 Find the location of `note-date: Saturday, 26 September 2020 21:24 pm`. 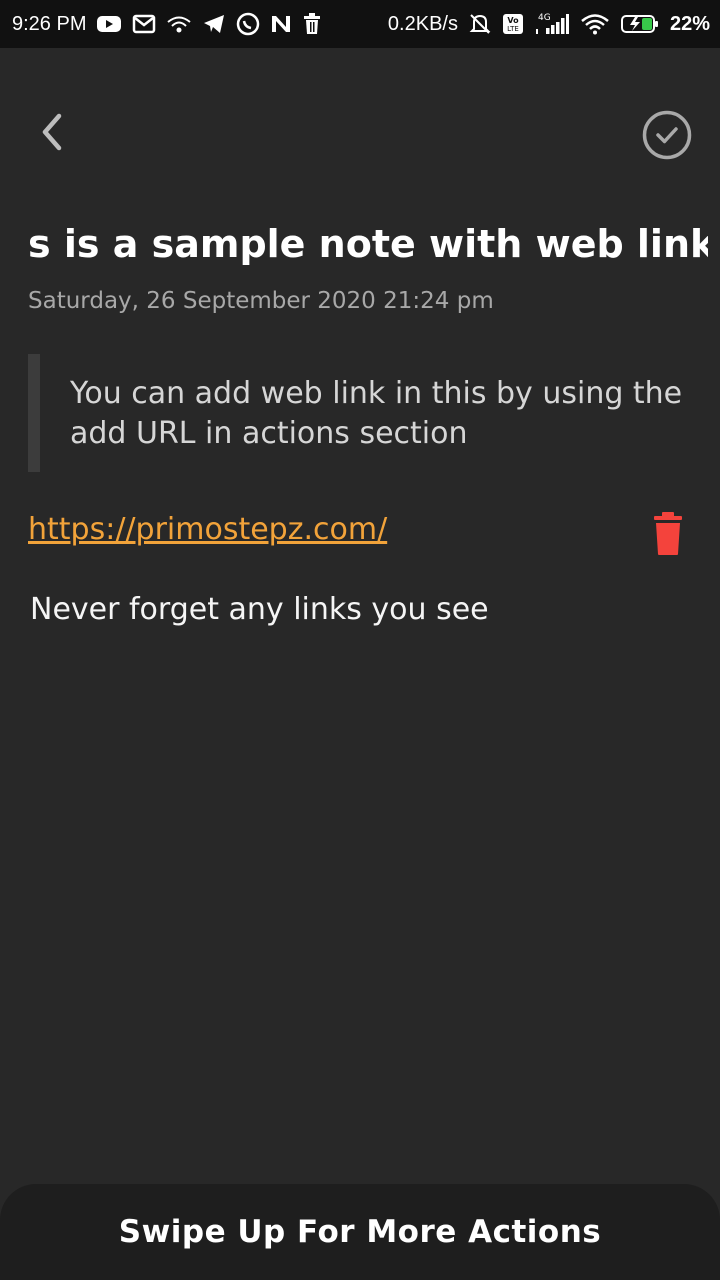

note-date: Saturday, 26 September 2020 21:24 pm is located at coordinates (261, 301).